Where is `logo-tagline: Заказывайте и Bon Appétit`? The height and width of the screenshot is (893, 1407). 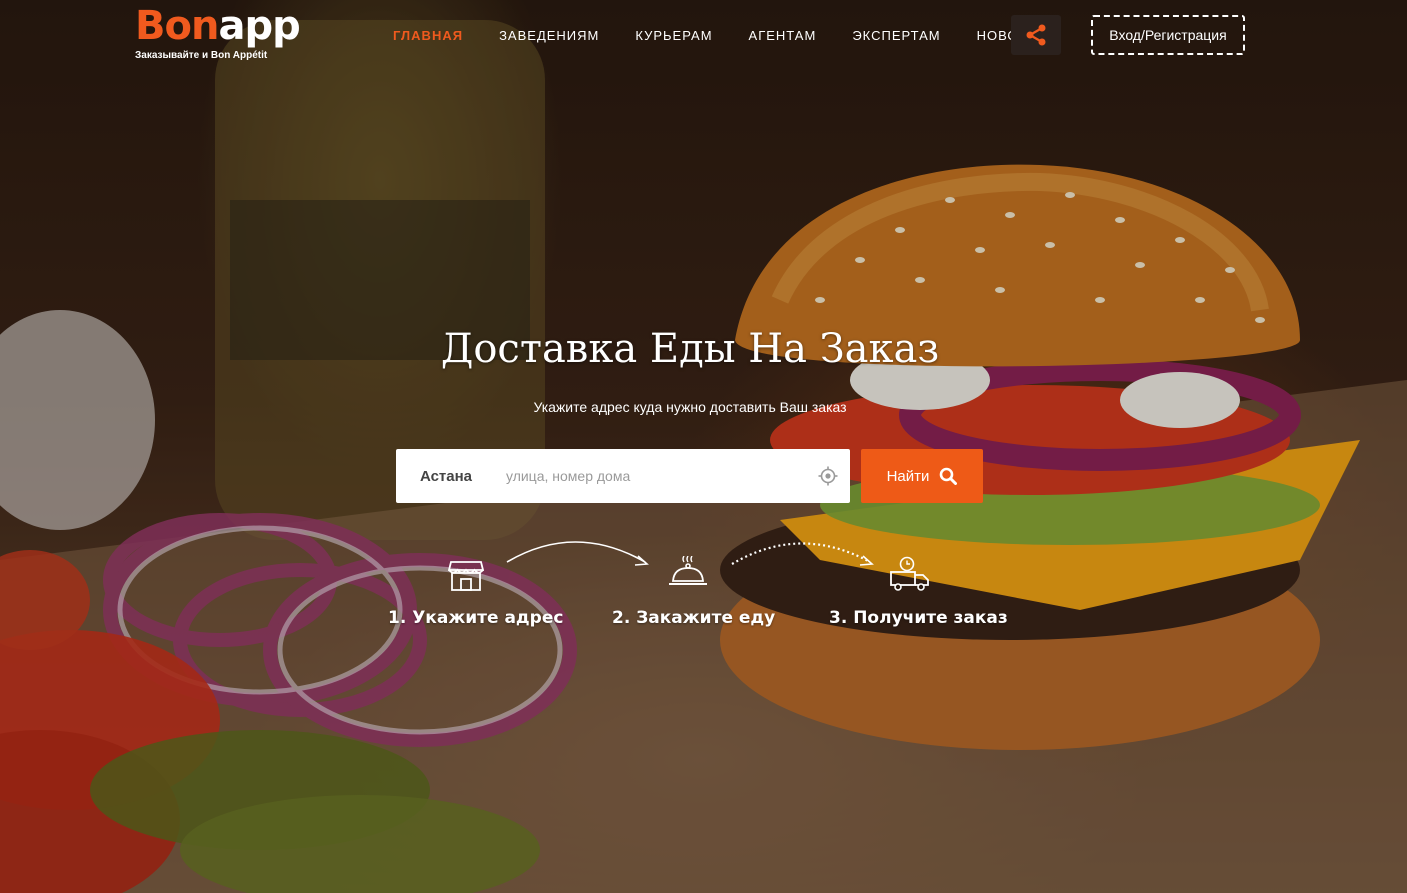
logo-tagline: Заказывайте и Bon Appétit is located at coordinates (201, 55).